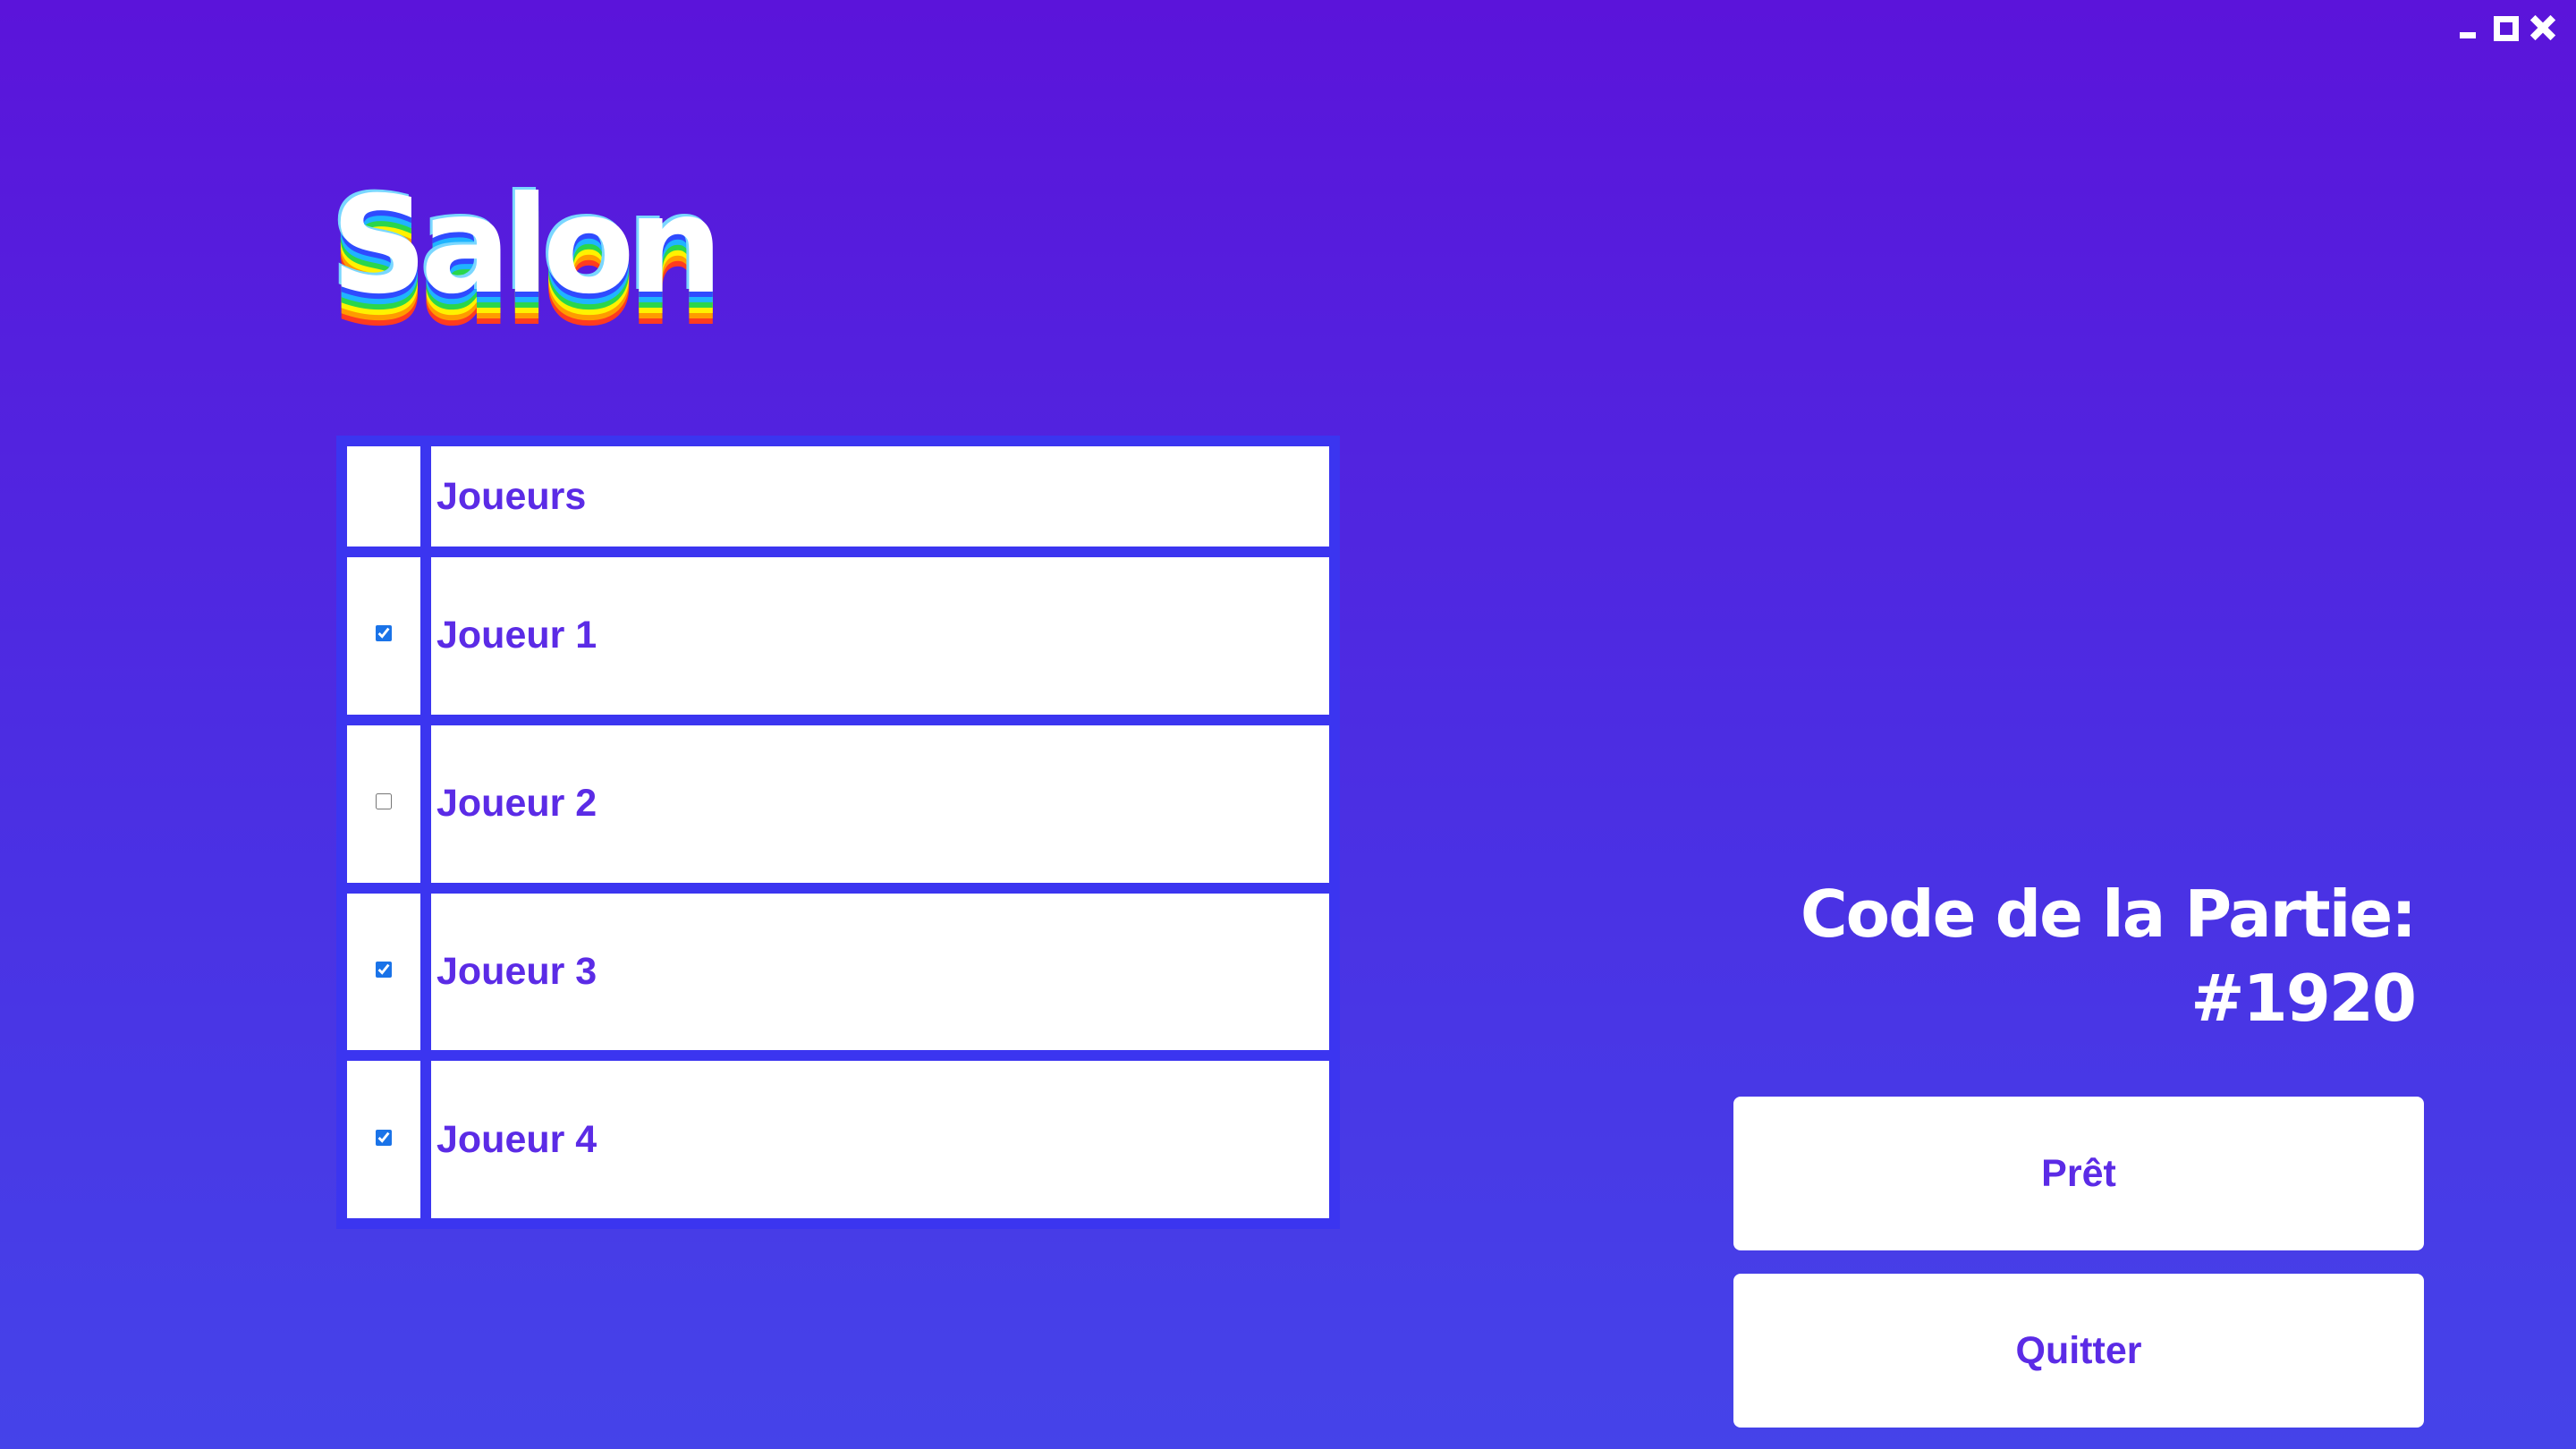  I want to click on player-name: Joueur 3, so click(880, 972).